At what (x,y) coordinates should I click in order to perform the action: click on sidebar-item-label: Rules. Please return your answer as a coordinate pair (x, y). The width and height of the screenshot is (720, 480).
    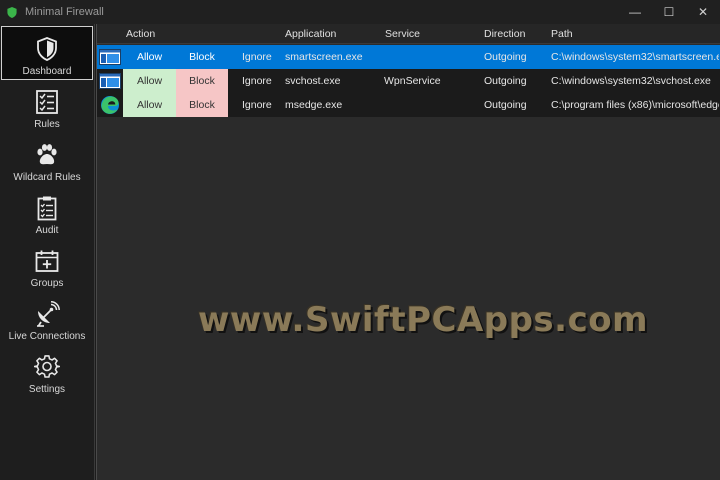
    Looking at the image, I should click on (47, 124).